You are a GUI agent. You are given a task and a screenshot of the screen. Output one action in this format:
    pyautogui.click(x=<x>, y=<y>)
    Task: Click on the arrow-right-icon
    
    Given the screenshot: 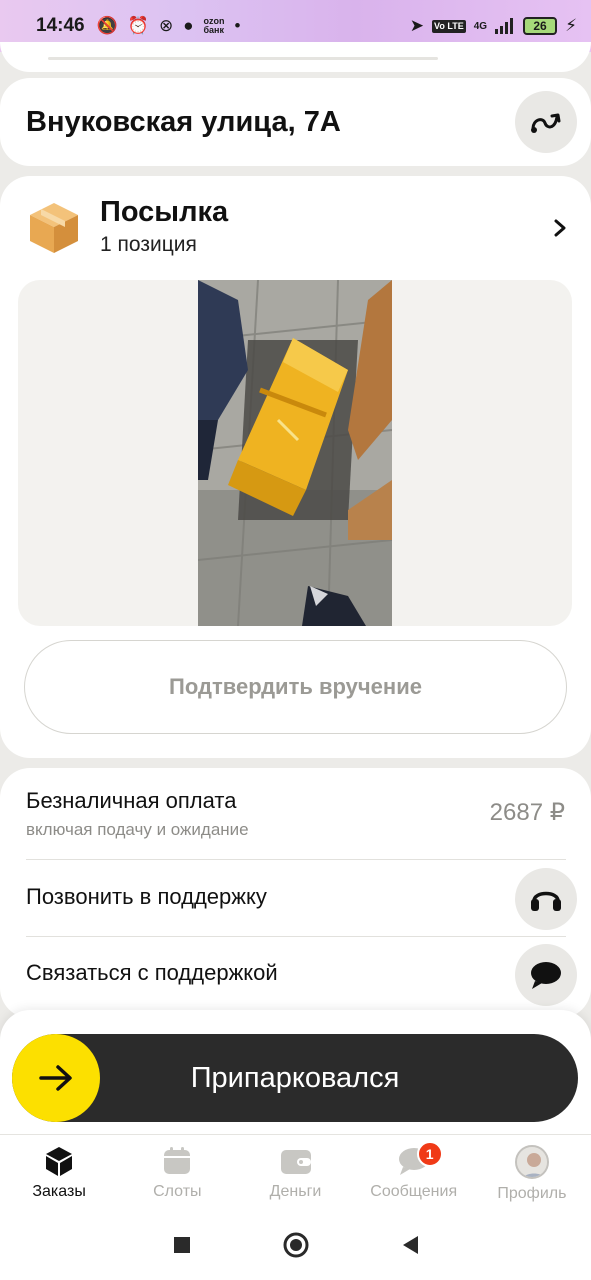 What is the action you would take?
    pyautogui.click(x=55, y=1078)
    